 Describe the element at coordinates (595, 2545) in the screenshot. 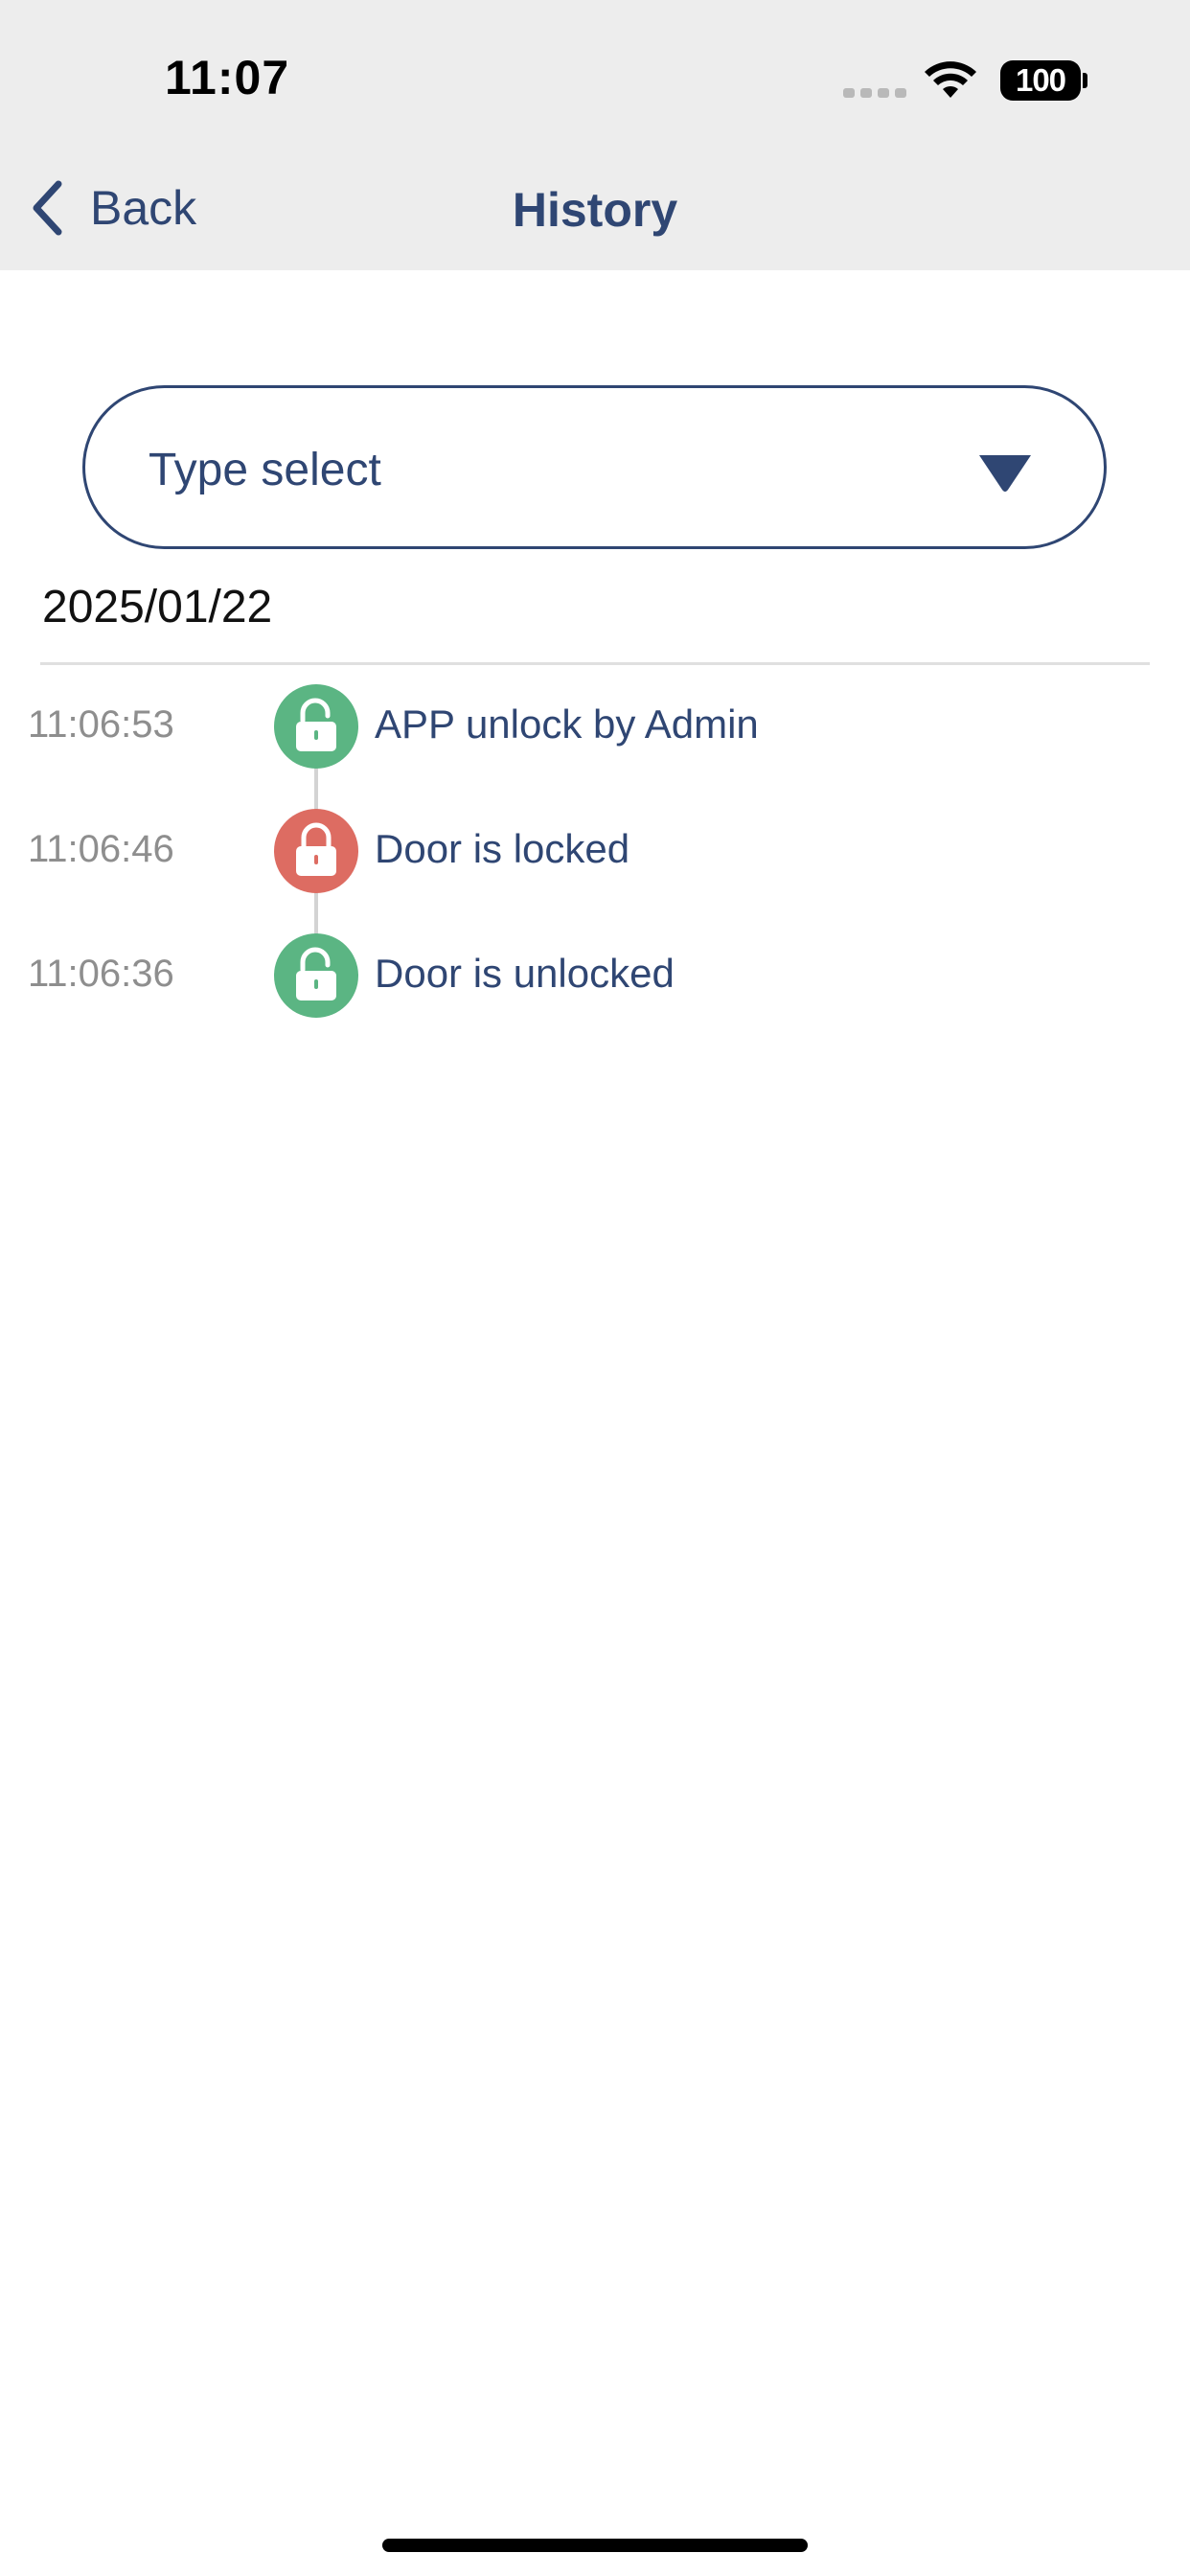

I see `home-indicator` at that location.